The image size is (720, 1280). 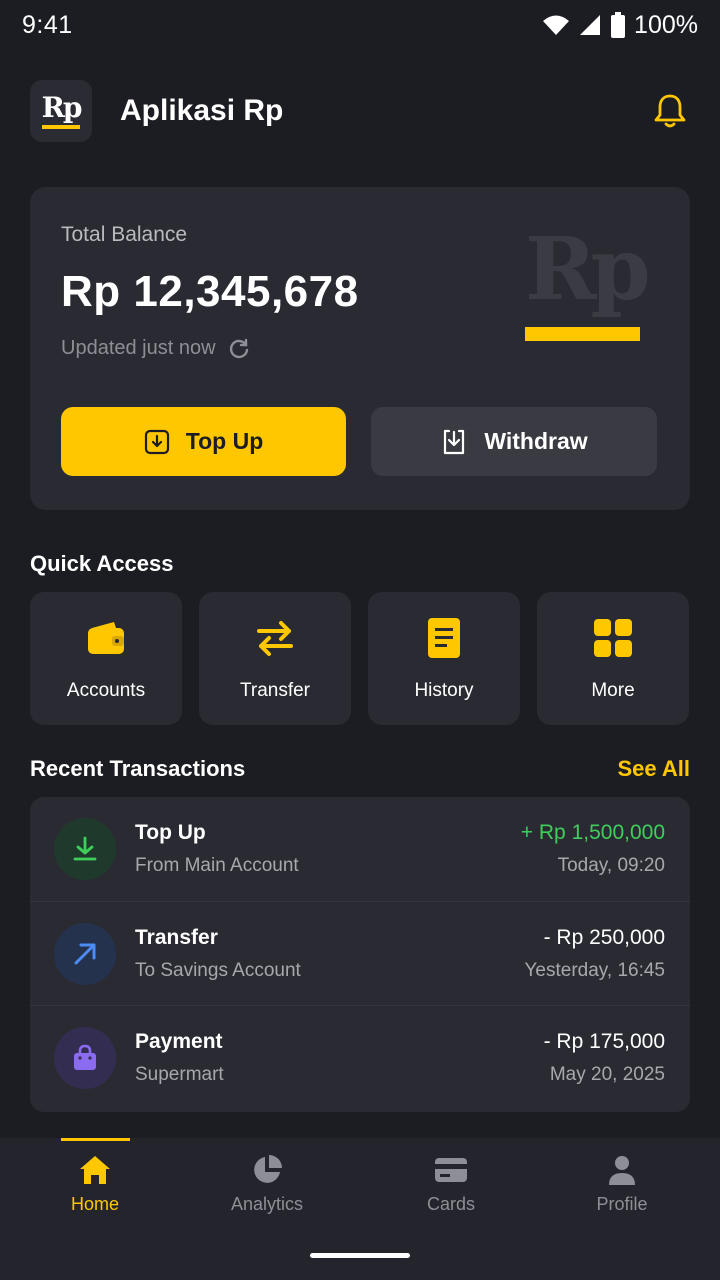 I want to click on updated-text: Updated just now, so click(x=138, y=348).